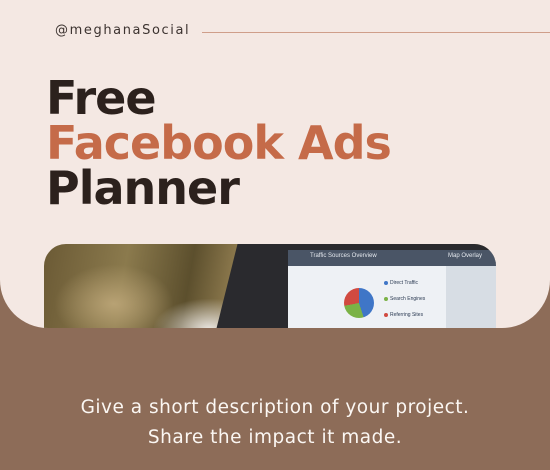 Image resolution: width=550 pixels, height=470 pixels. Describe the element at coordinates (376, 32) in the screenshot. I see `header-divider` at that location.